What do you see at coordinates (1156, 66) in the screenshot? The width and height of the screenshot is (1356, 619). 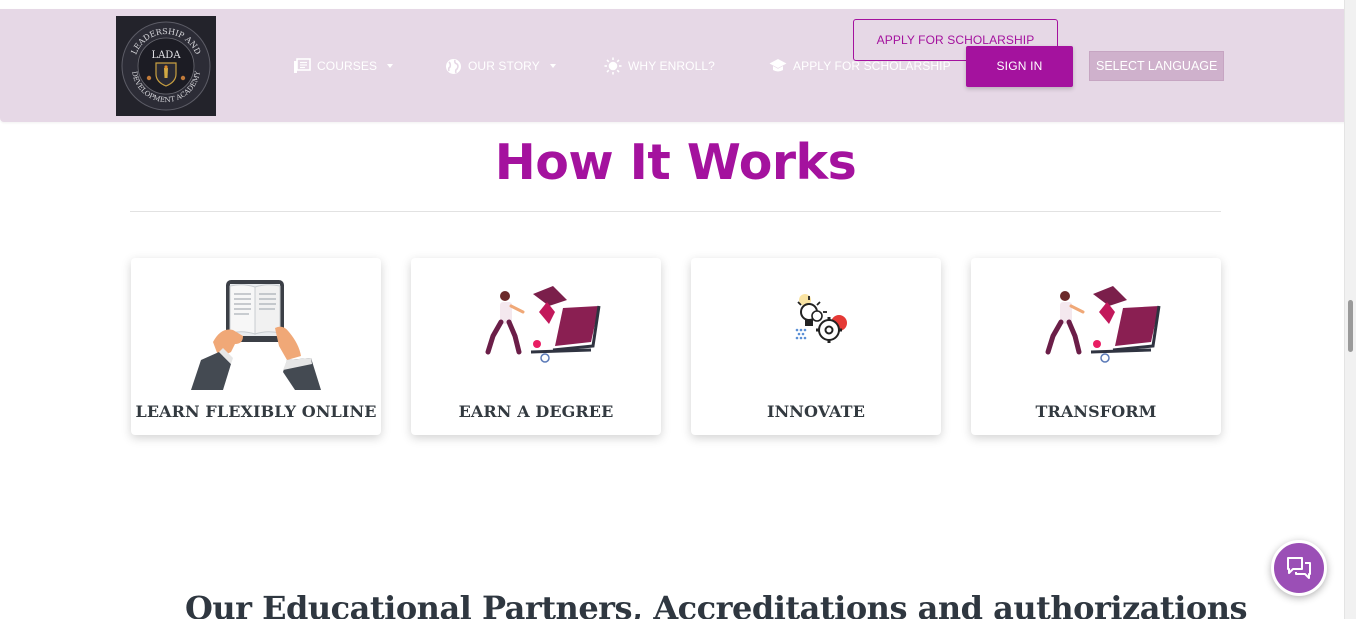 I see `language-select: SELECT LANGUAGE` at bounding box center [1156, 66].